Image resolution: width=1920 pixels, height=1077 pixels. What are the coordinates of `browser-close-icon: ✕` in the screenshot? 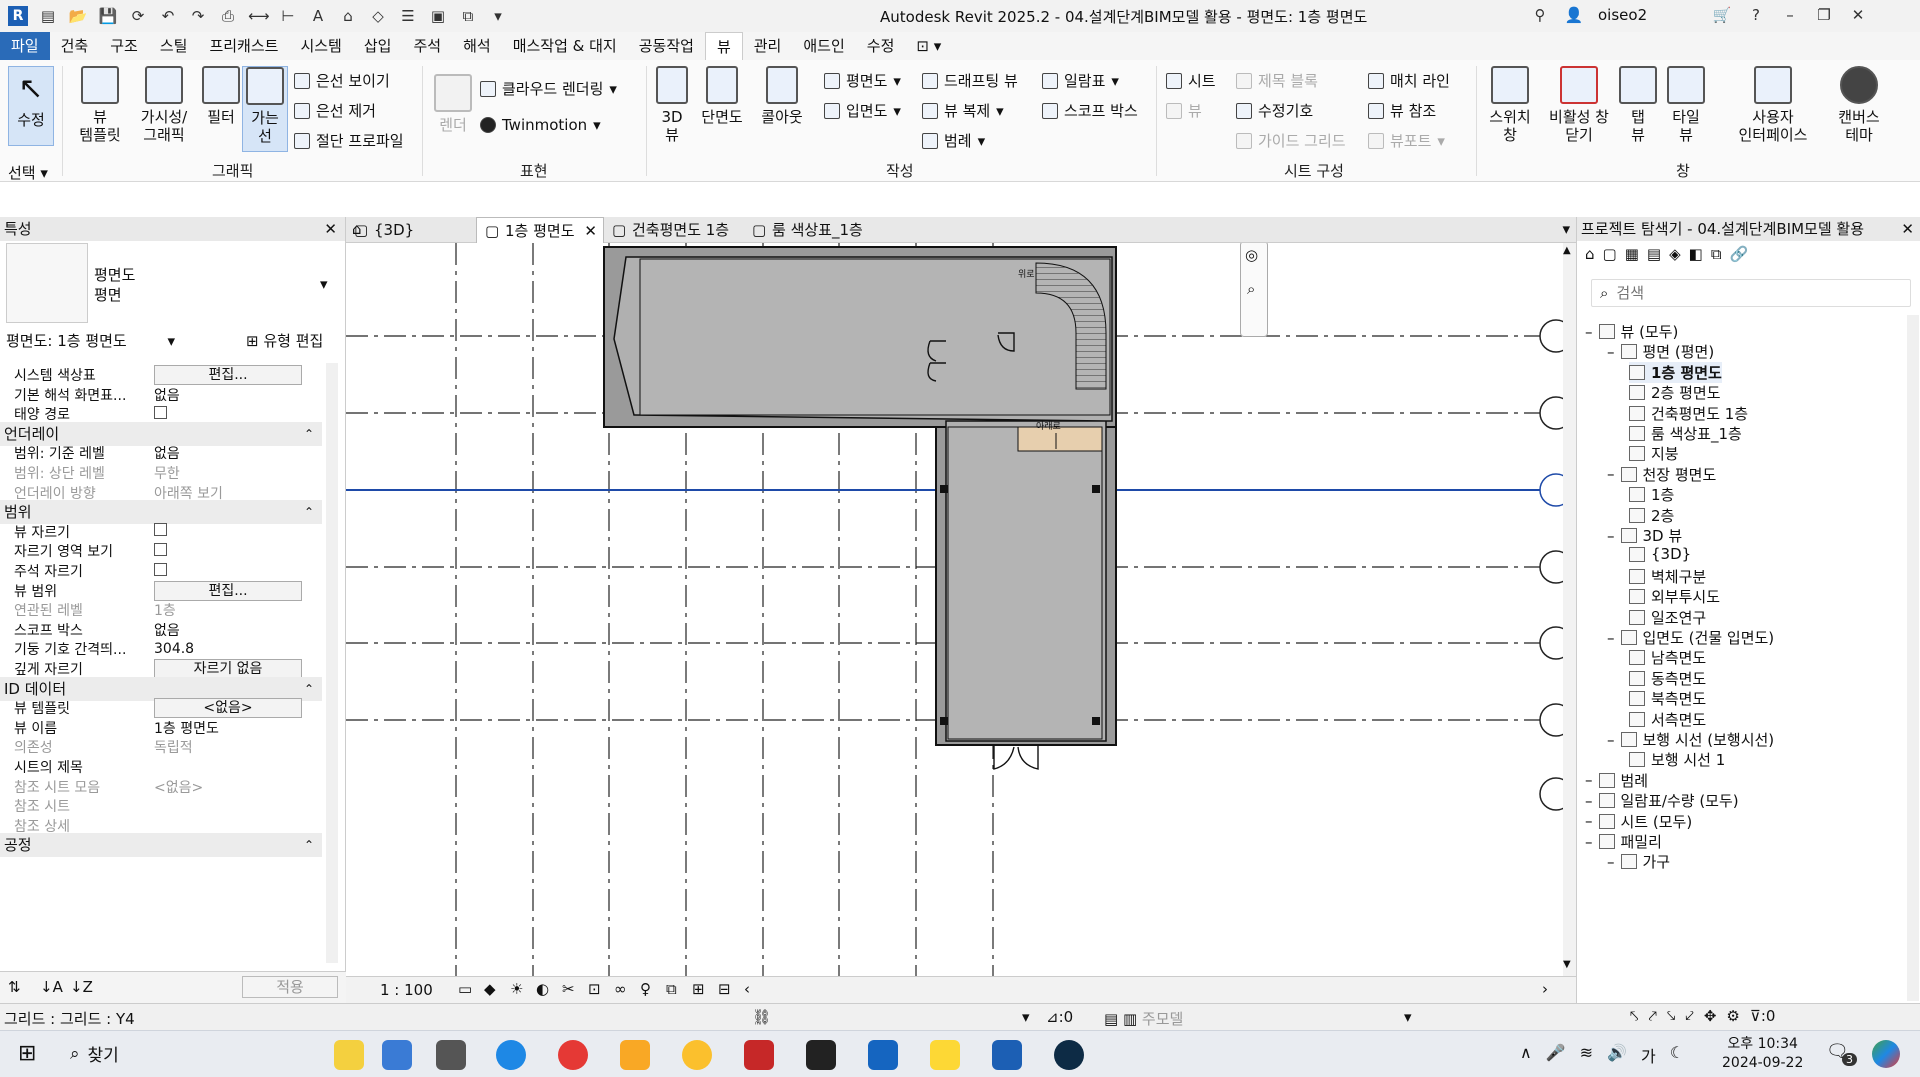 It's located at (1907, 229).